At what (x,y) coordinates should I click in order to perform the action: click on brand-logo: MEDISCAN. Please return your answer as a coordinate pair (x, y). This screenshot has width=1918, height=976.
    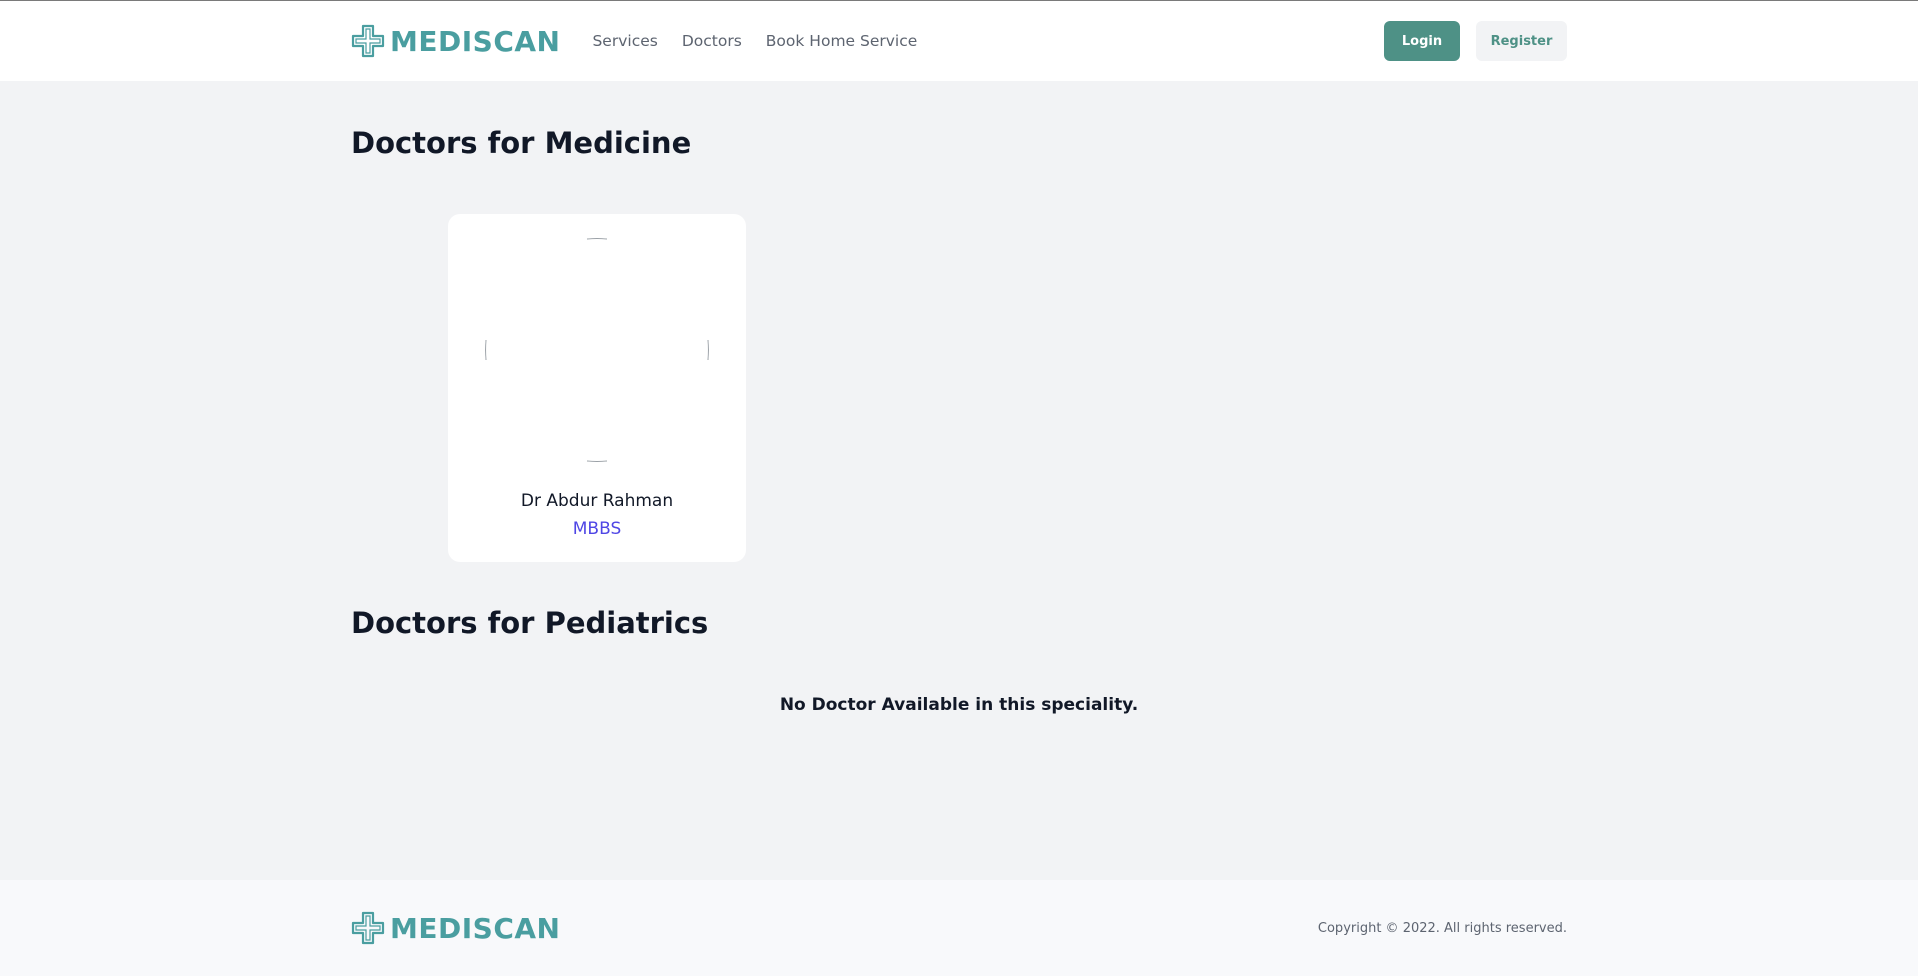
    Looking at the image, I should click on (455, 41).